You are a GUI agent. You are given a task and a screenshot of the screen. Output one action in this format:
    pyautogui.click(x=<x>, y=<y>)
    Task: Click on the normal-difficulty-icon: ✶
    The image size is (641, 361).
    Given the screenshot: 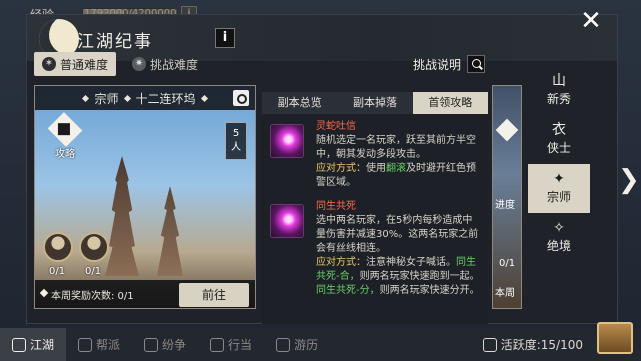 What is the action you would take?
    pyautogui.click(x=49, y=64)
    